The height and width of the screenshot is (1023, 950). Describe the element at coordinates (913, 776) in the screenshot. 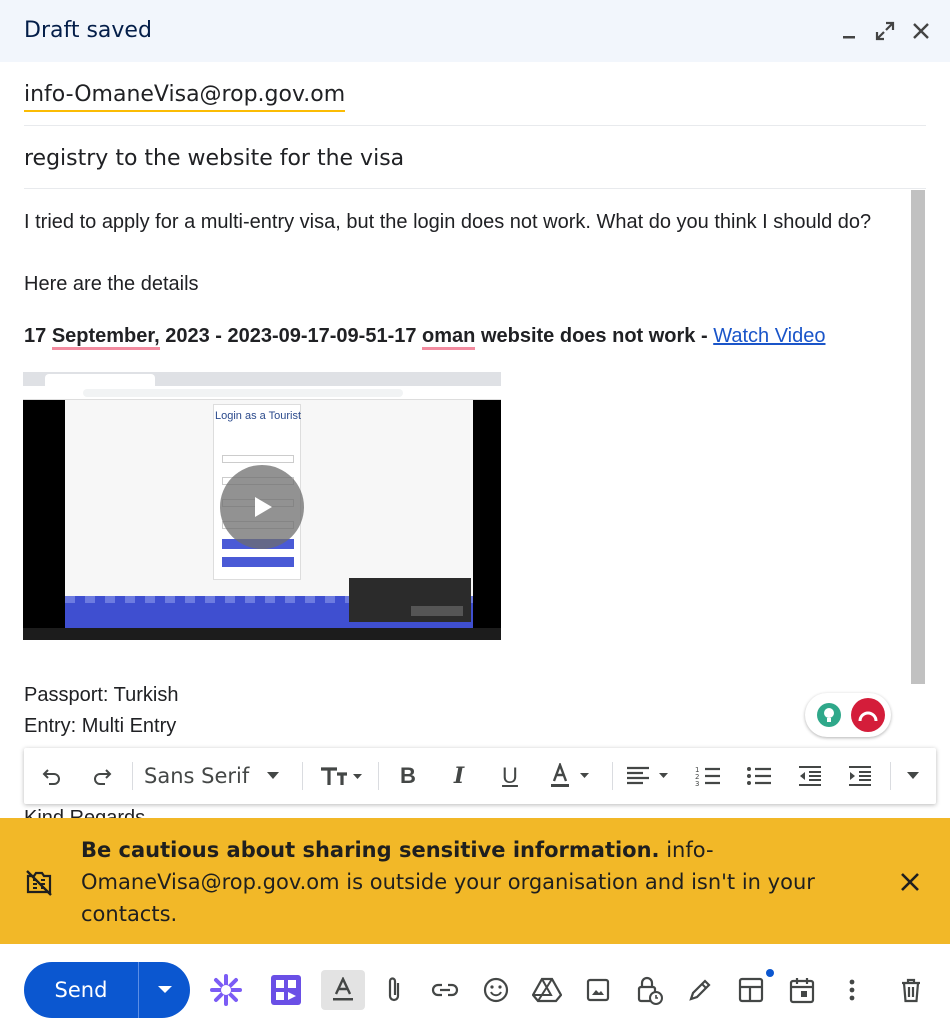

I see `more-formatting-icon` at that location.